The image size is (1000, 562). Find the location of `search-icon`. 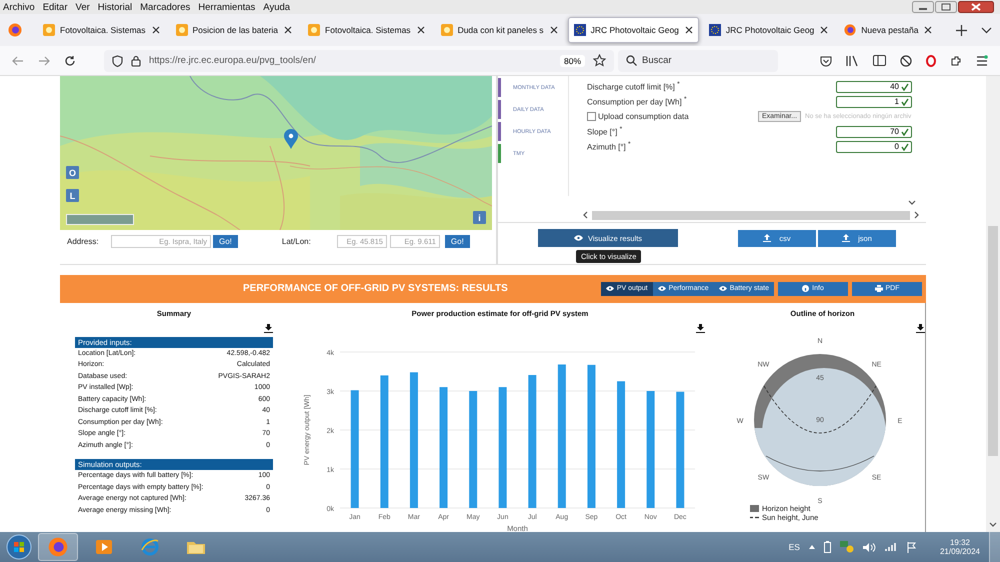

search-icon is located at coordinates (631, 60).